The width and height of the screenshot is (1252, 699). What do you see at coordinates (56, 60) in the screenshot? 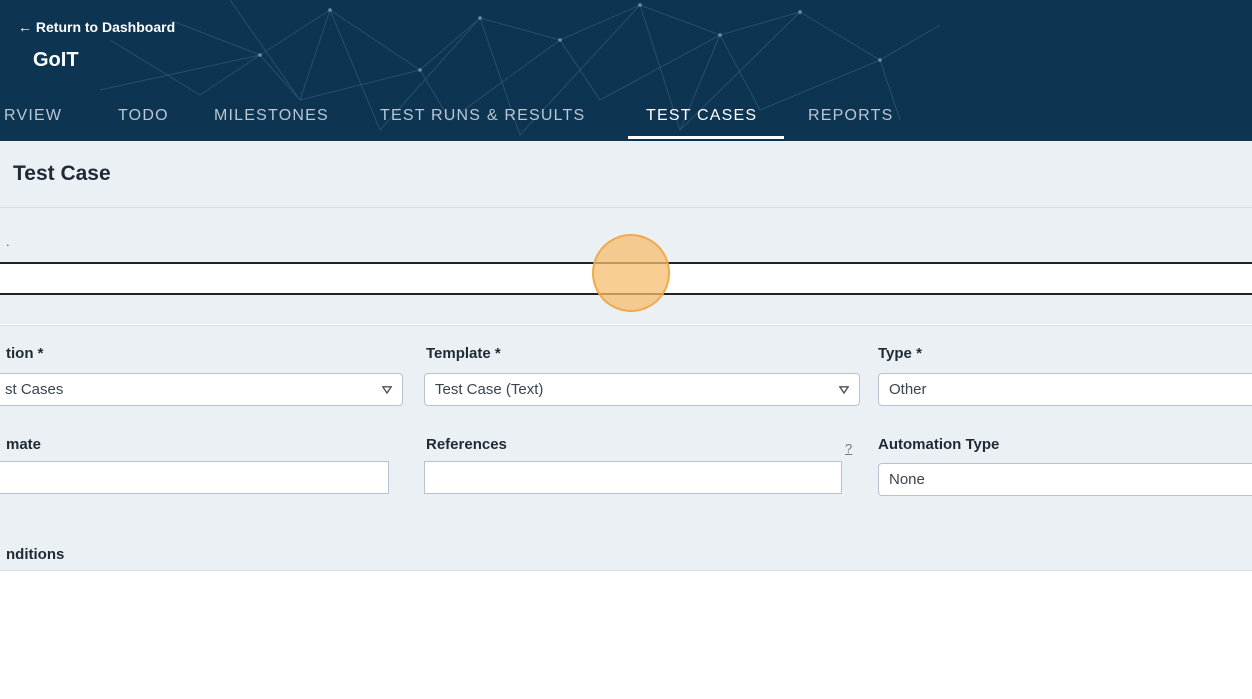
I see `project-title: GoIT` at bounding box center [56, 60].